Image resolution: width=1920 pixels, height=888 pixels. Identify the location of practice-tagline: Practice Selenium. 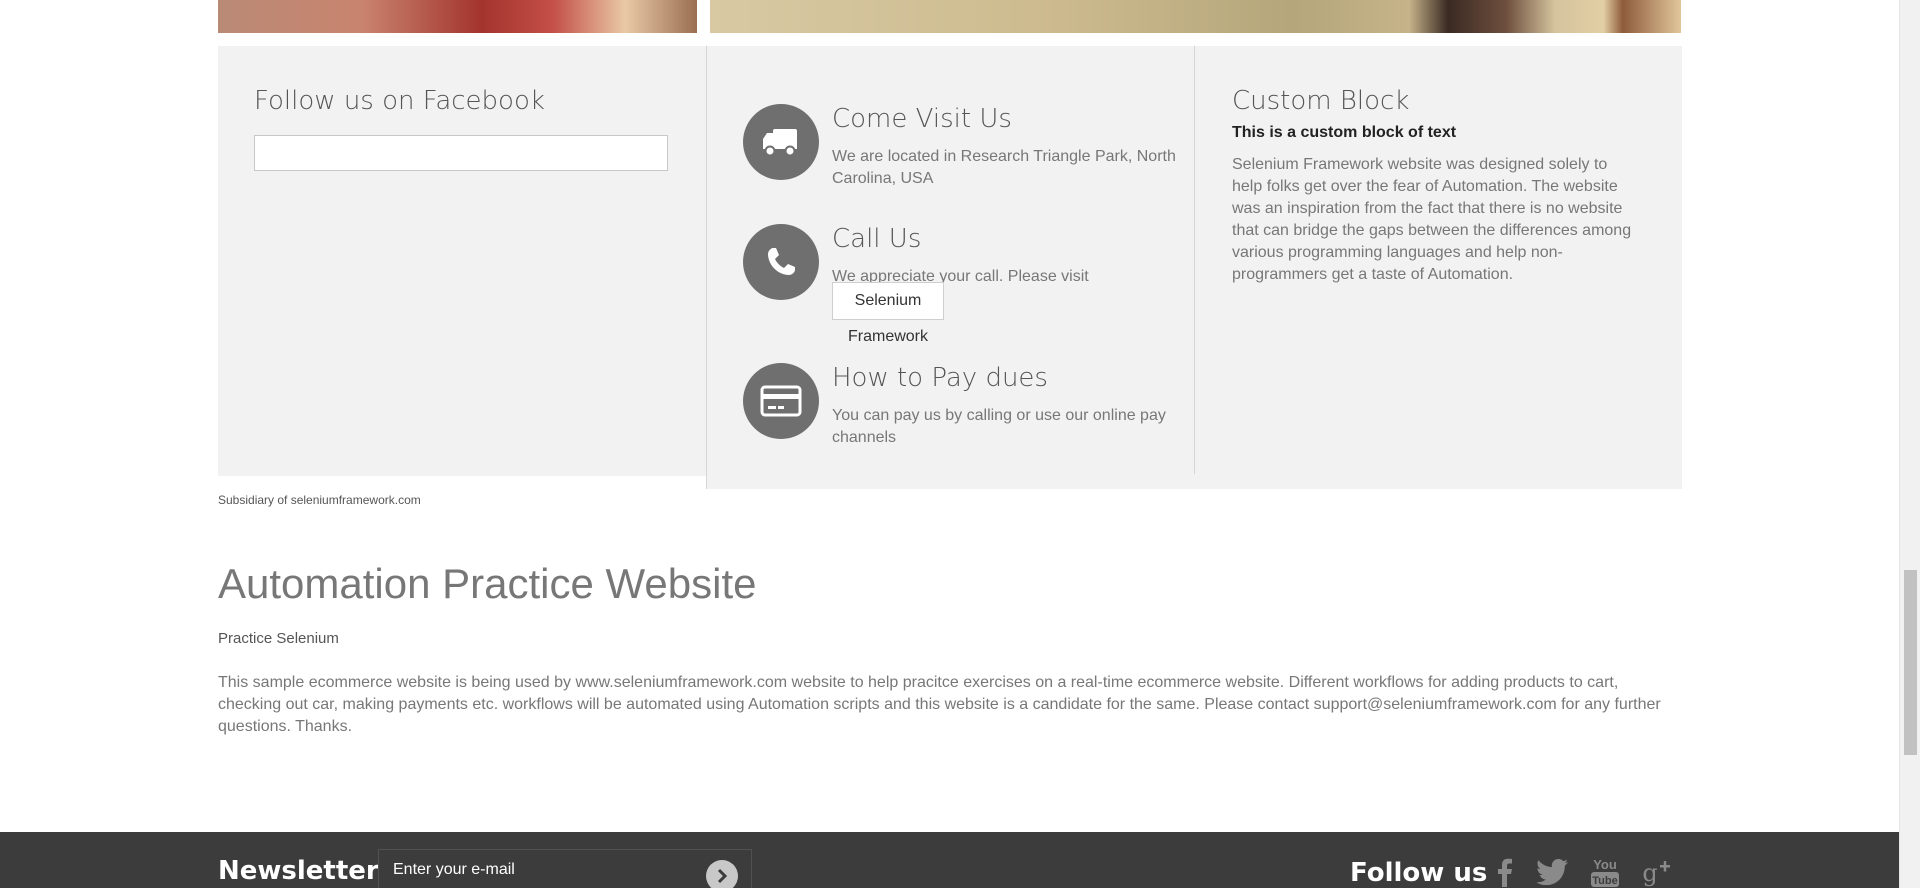
(278, 638).